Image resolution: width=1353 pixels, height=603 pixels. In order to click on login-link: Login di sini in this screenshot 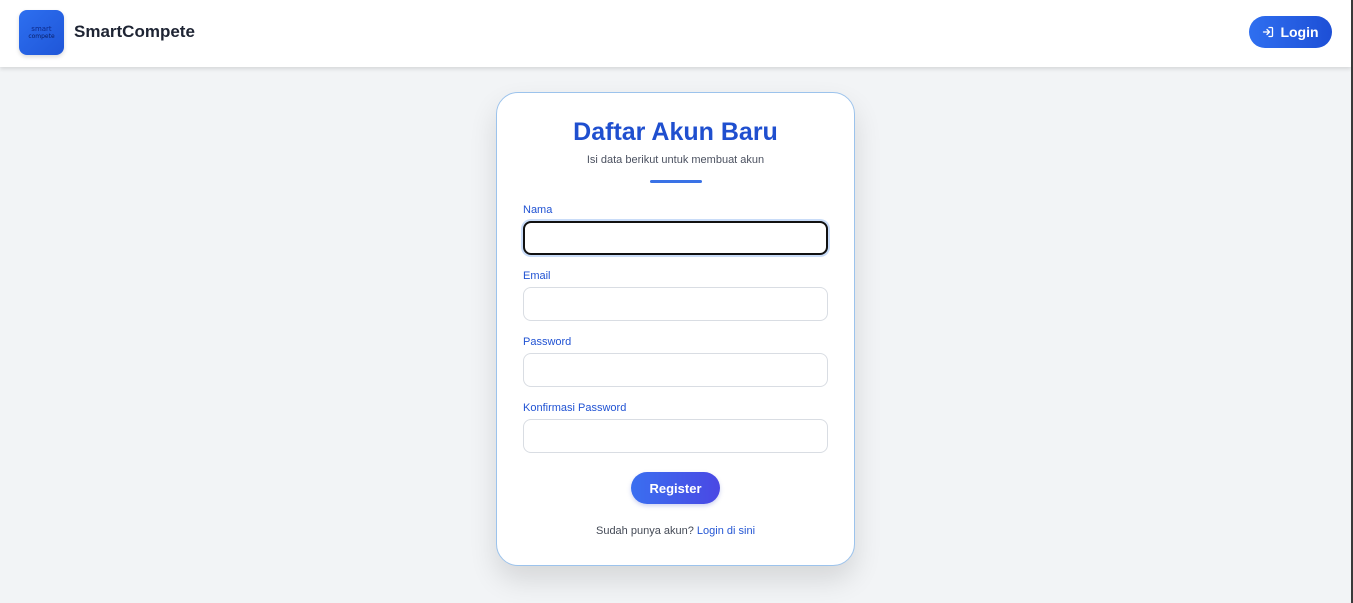, I will do `click(726, 531)`.